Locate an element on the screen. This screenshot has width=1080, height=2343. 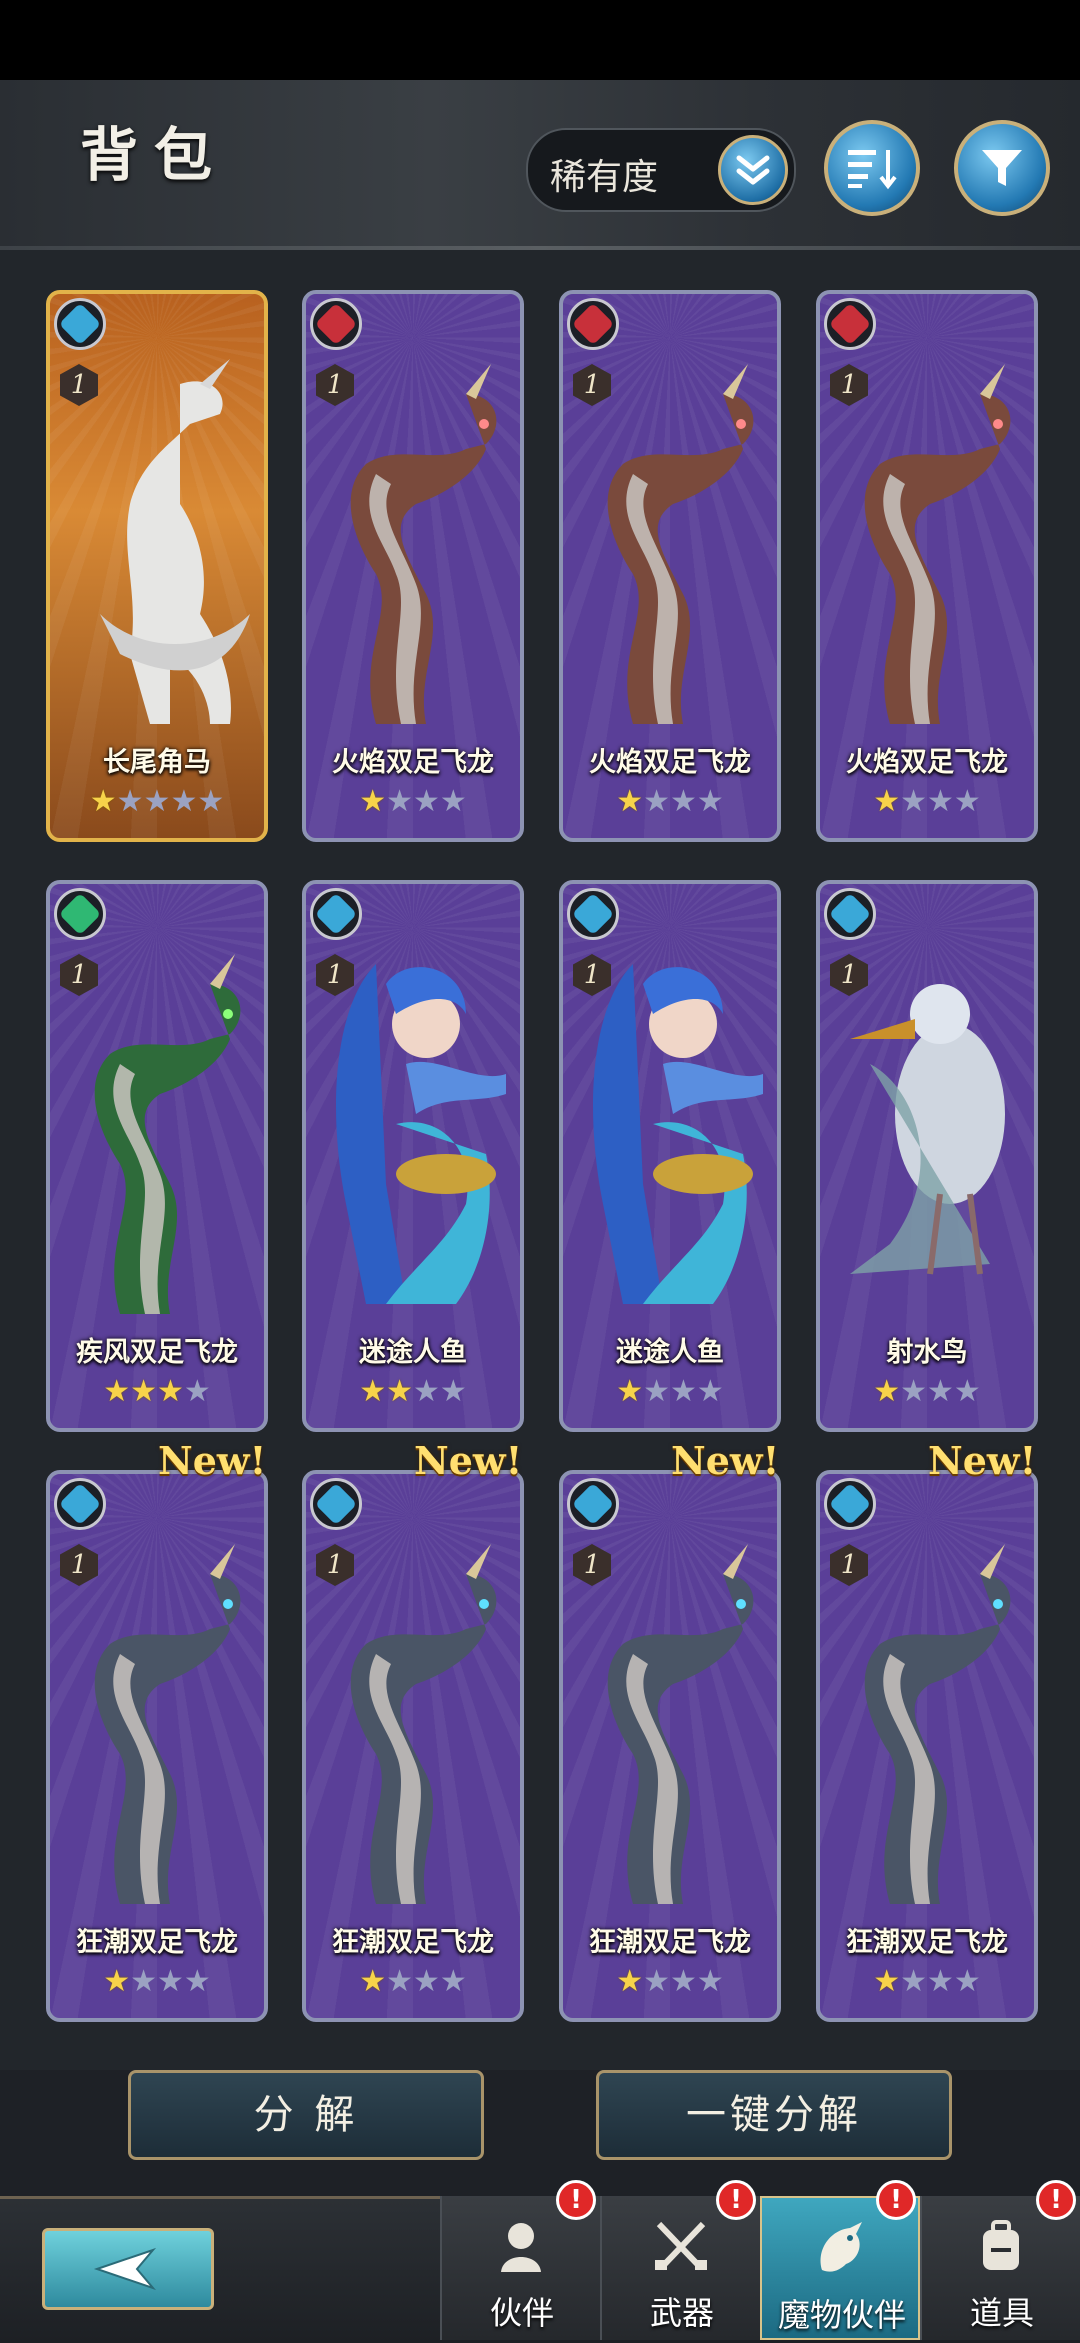
sort-label: 稀有度 is located at coordinates (604, 177).